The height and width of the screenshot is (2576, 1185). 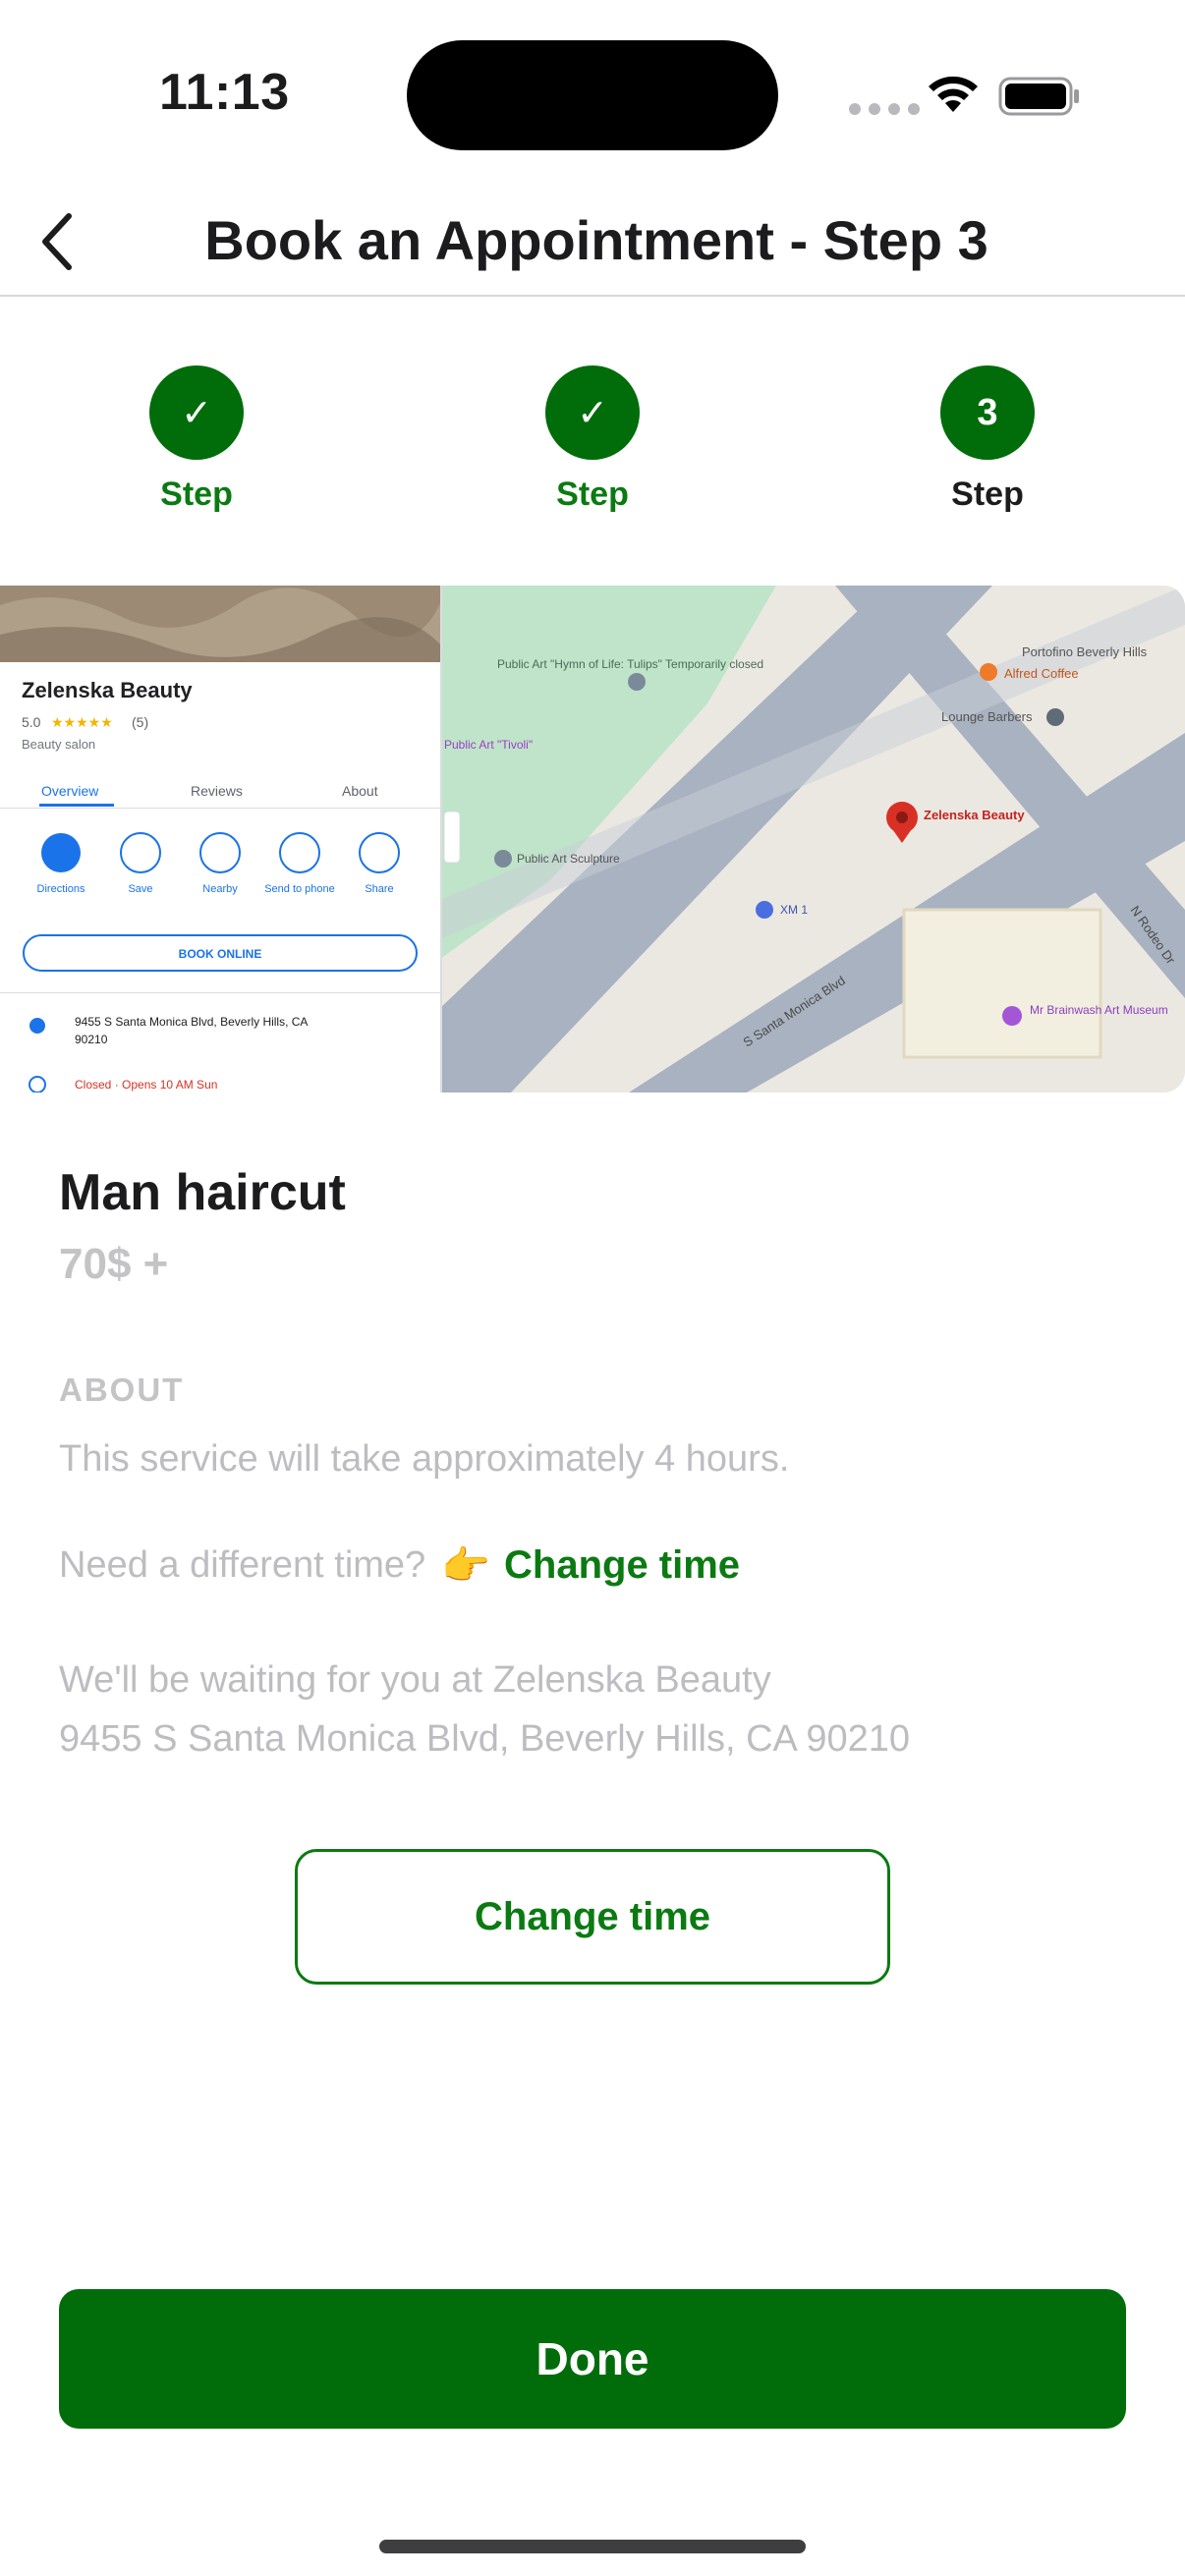 I want to click on home-indicator, so click(x=592, y=2546).